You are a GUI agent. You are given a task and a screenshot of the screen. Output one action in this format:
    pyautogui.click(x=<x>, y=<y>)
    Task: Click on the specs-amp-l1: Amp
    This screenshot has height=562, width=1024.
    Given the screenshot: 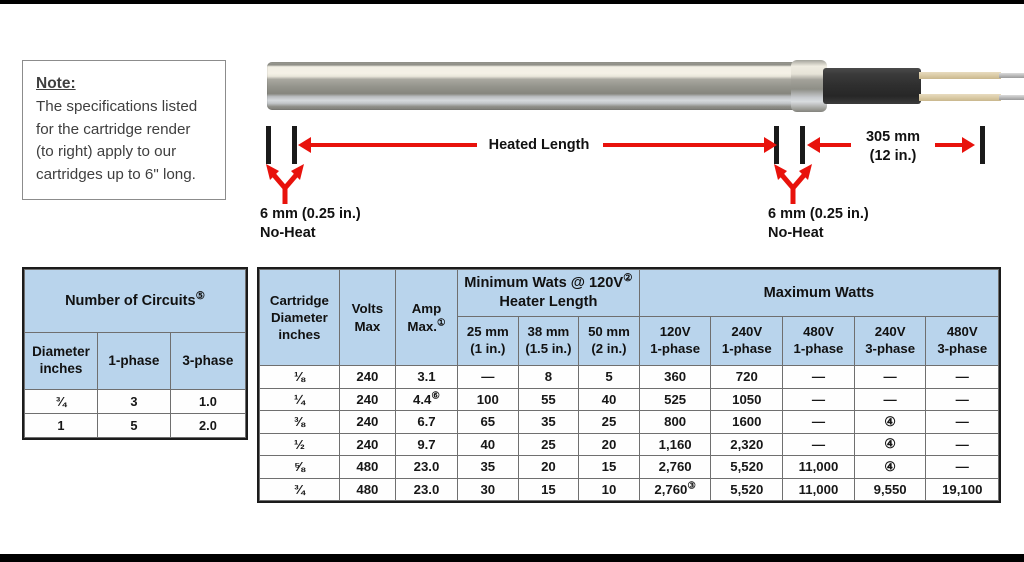 What is the action you would take?
    pyautogui.click(x=426, y=309)
    